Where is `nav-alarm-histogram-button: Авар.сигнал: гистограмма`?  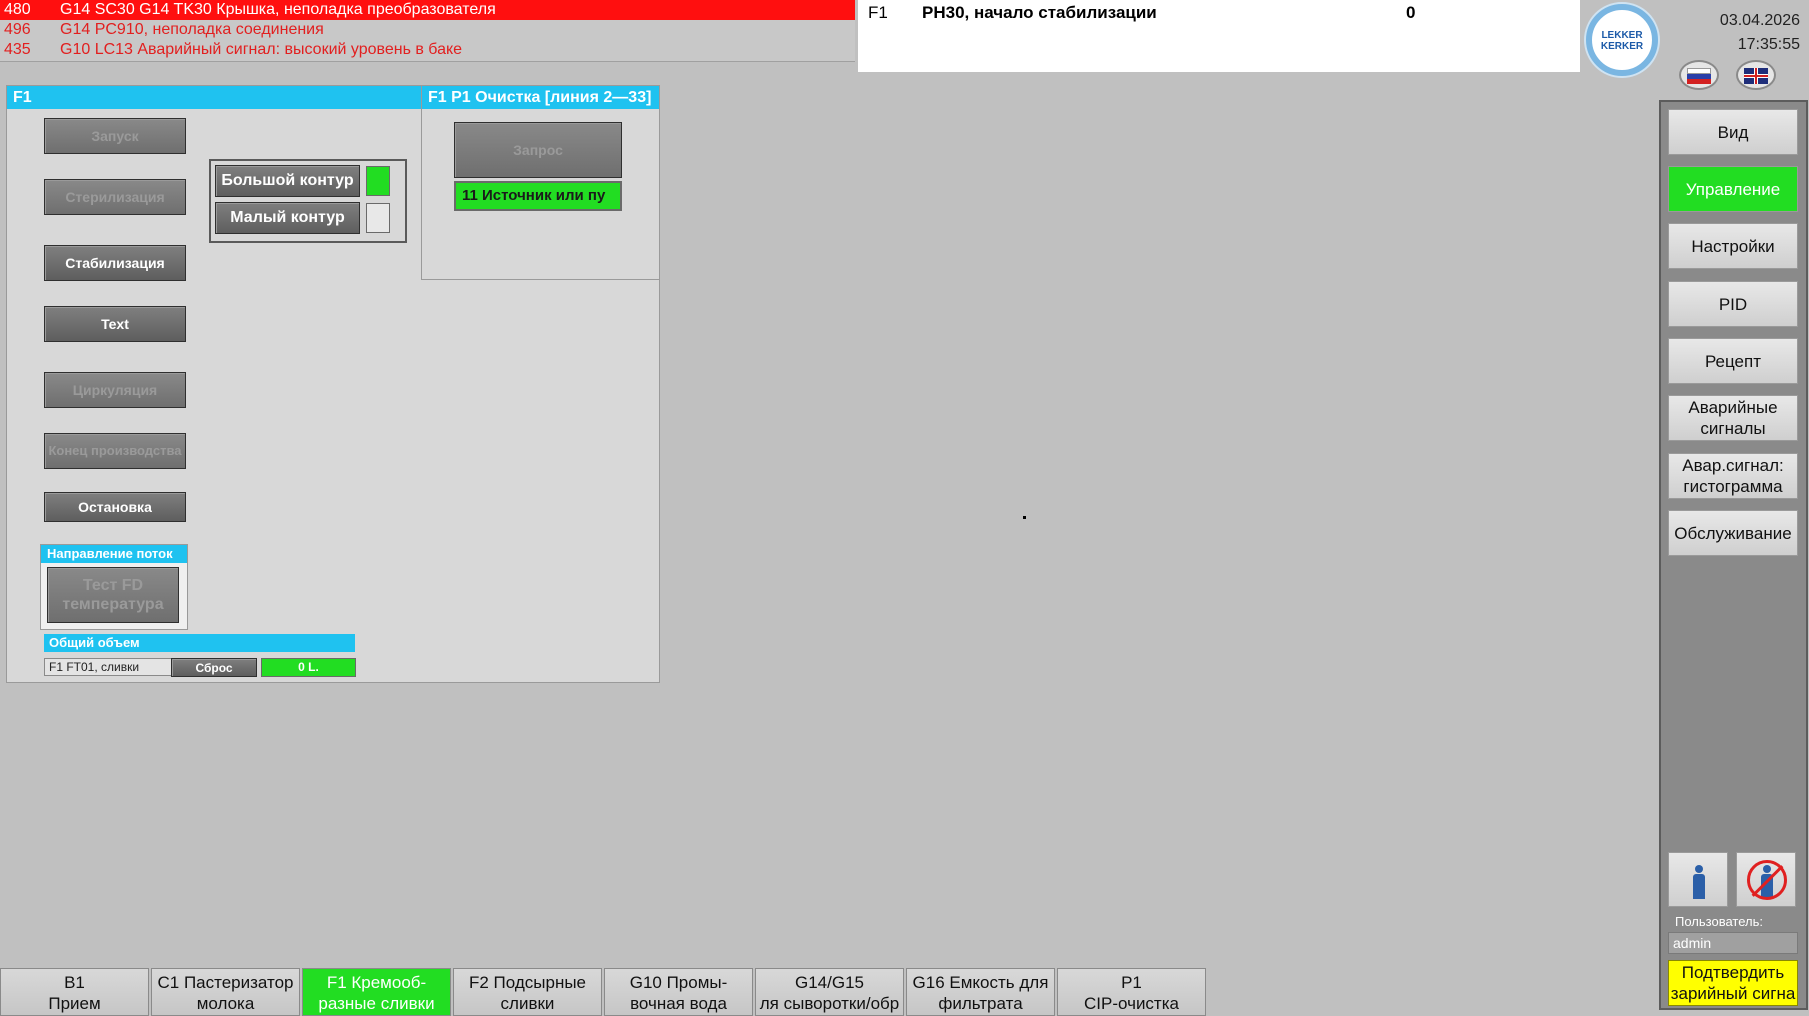 nav-alarm-histogram-button: Авар.сигнал: гистограмма is located at coordinates (1733, 476).